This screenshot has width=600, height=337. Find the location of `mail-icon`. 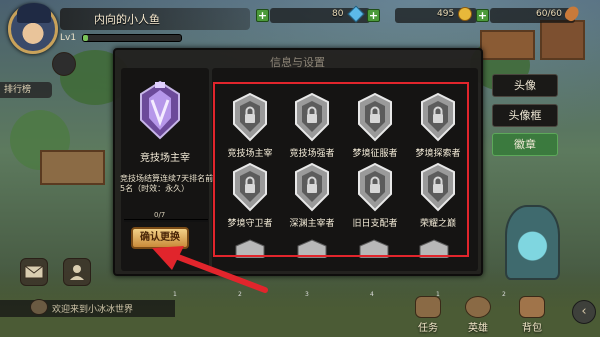

mail-icon is located at coordinates (34, 272).